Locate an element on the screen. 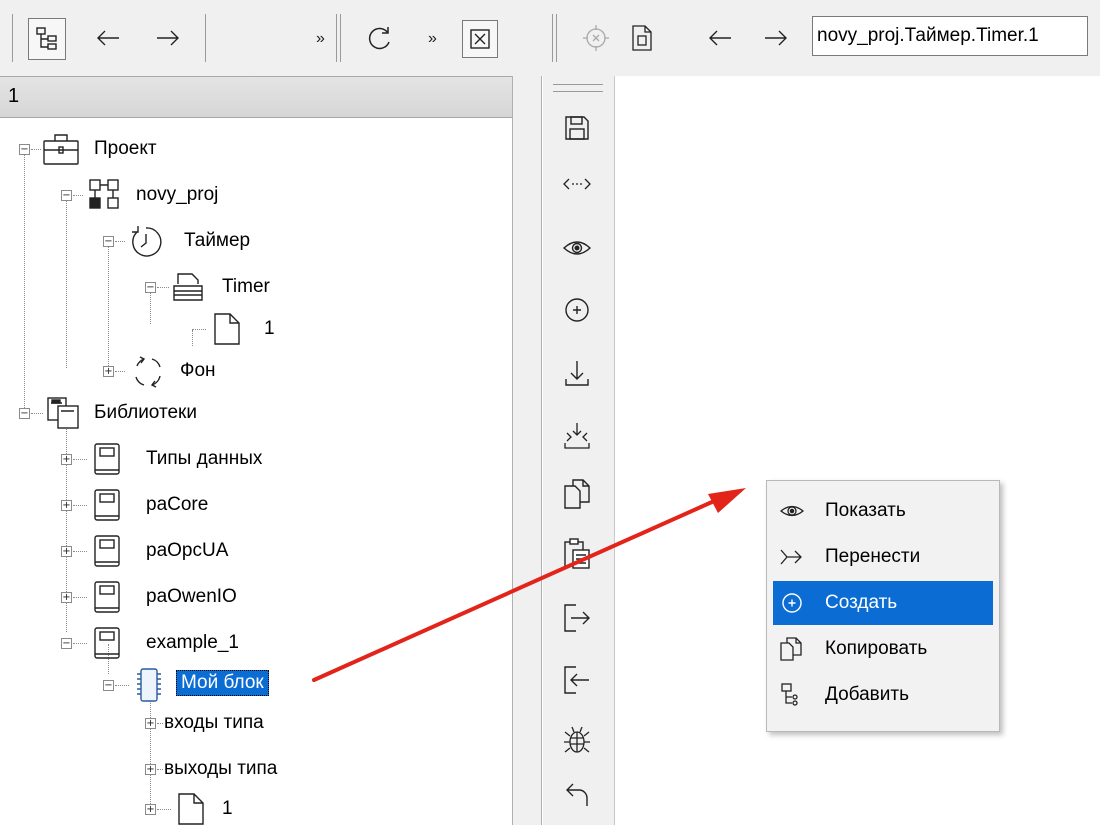 Image resolution: width=1100 pixels, height=830 pixels. refresh-icon is located at coordinates (379, 38).